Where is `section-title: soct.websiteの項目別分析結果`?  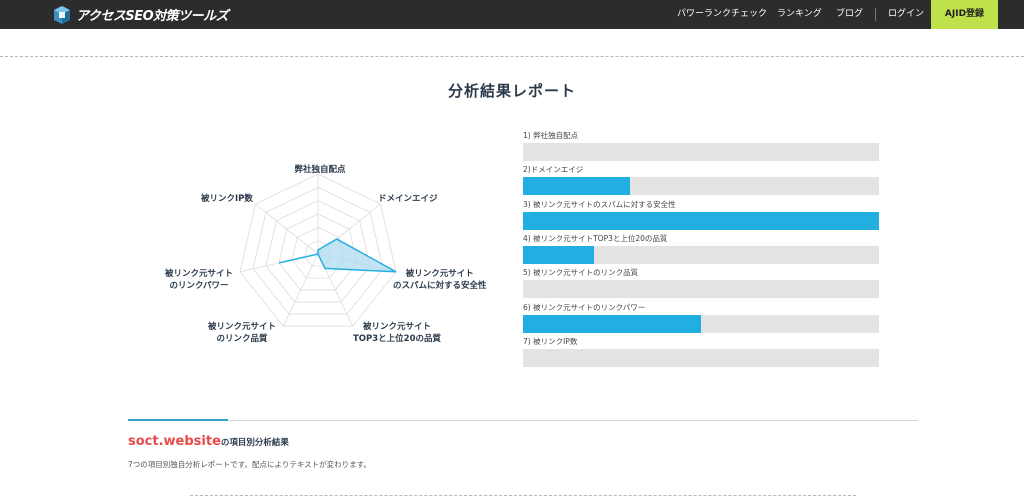 section-title: soct.websiteの項目別分析結果 is located at coordinates (208, 441).